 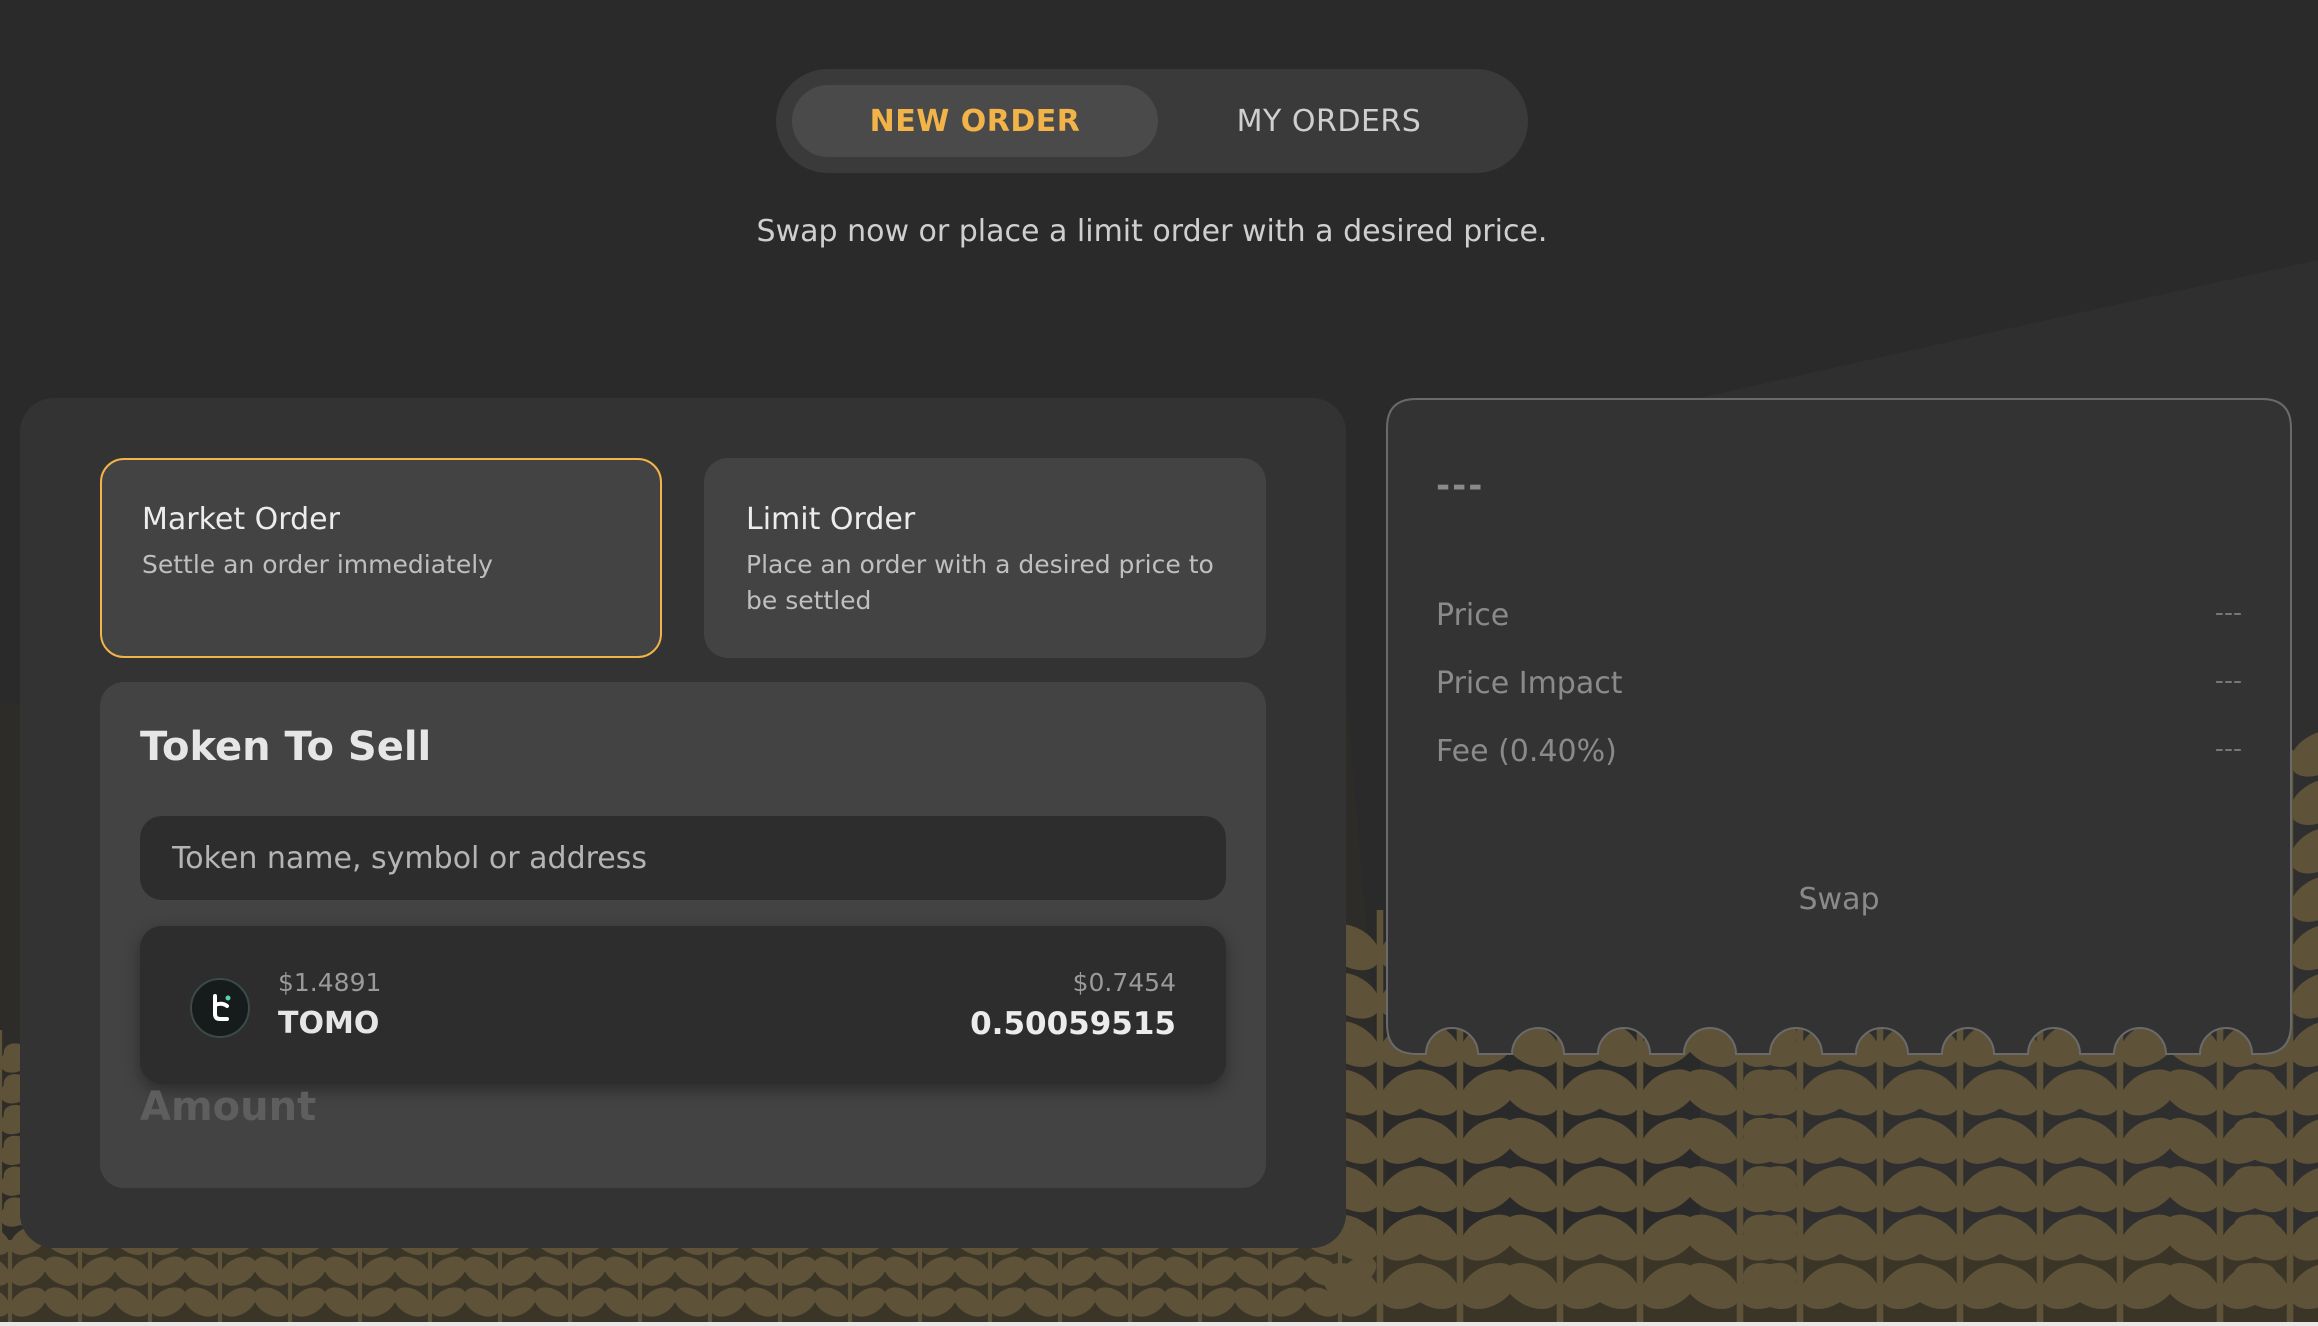 What do you see at coordinates (286, 747) in the screenshot?
I see `token-to-sell-title: Token To Sell` at bounding box center [286, 747].